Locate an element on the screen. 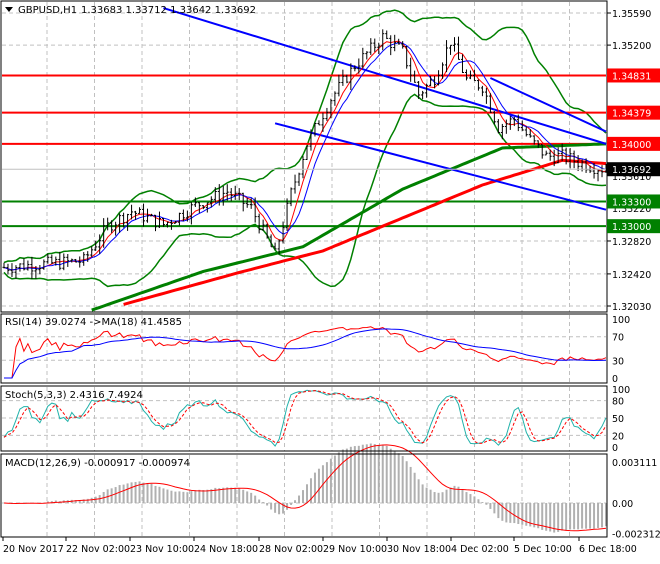 The width and height of the screenshot is (660, 564). macd-tick-label: 0.003111 is located at coordinates (634, 463).